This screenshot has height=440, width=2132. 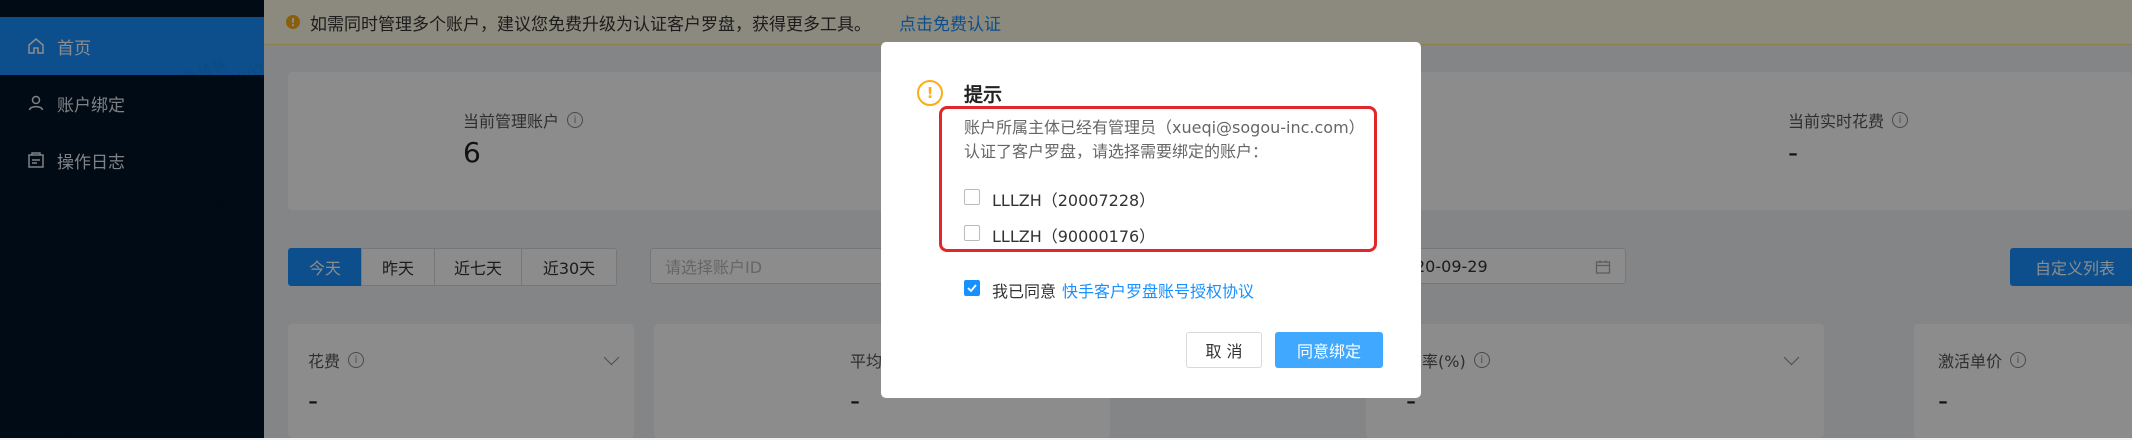 What do you see at coordinates (972, 288) in the screenshot?
I see `agree-checkbox` at bounding box center [972, 288].